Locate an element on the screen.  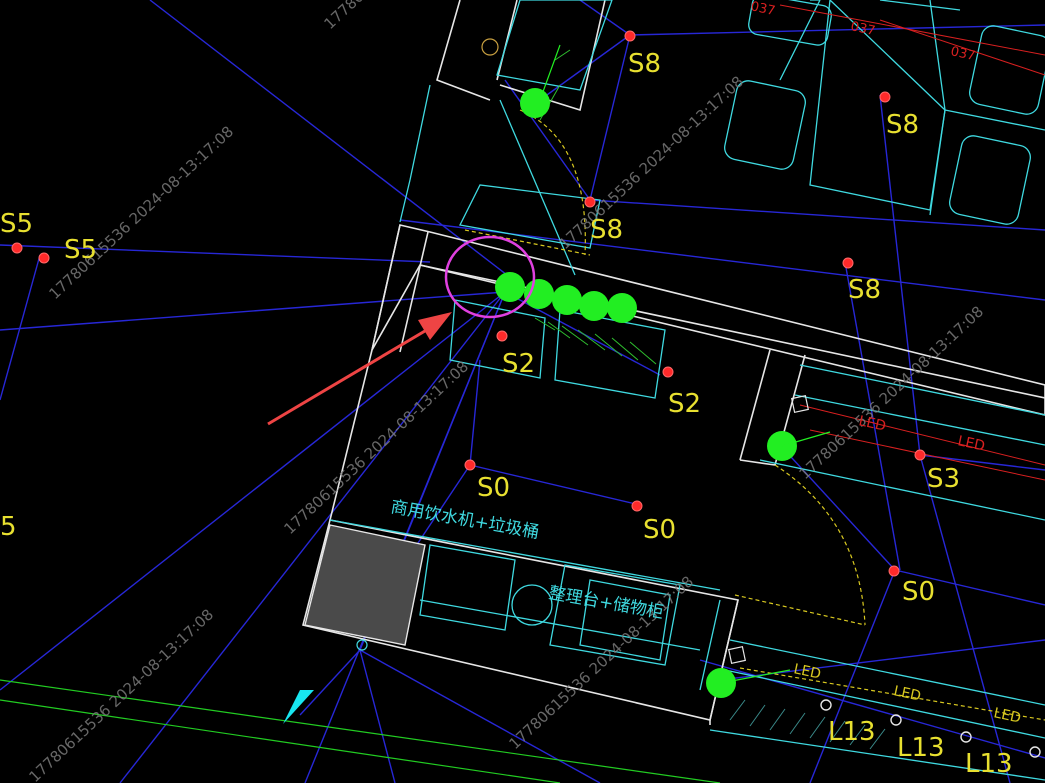
label-prep-counter: 整理台+储物柜 is located at coordinates (606, 603).